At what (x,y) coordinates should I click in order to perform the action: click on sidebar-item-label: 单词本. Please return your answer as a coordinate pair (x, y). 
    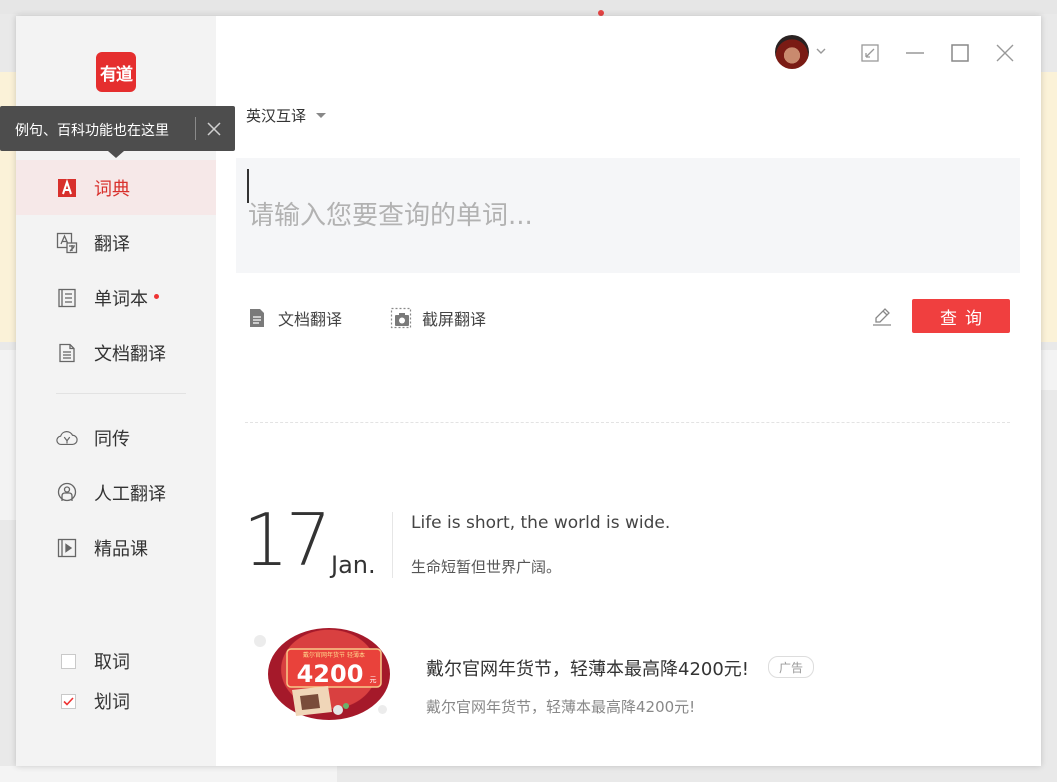
    Looking at the image, I should click on (121, 299).